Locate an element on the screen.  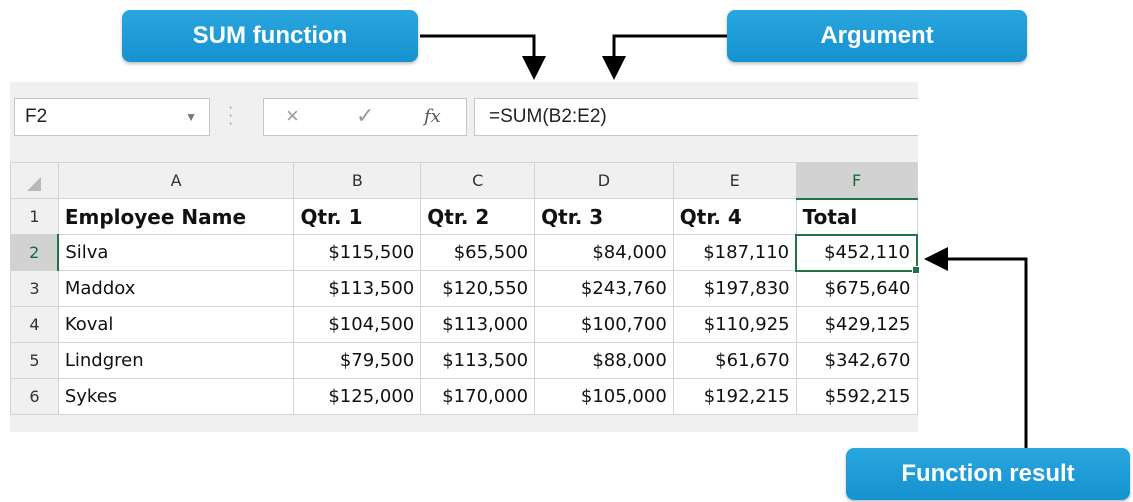
function-result-arrow is located at coordinates (976, 347).